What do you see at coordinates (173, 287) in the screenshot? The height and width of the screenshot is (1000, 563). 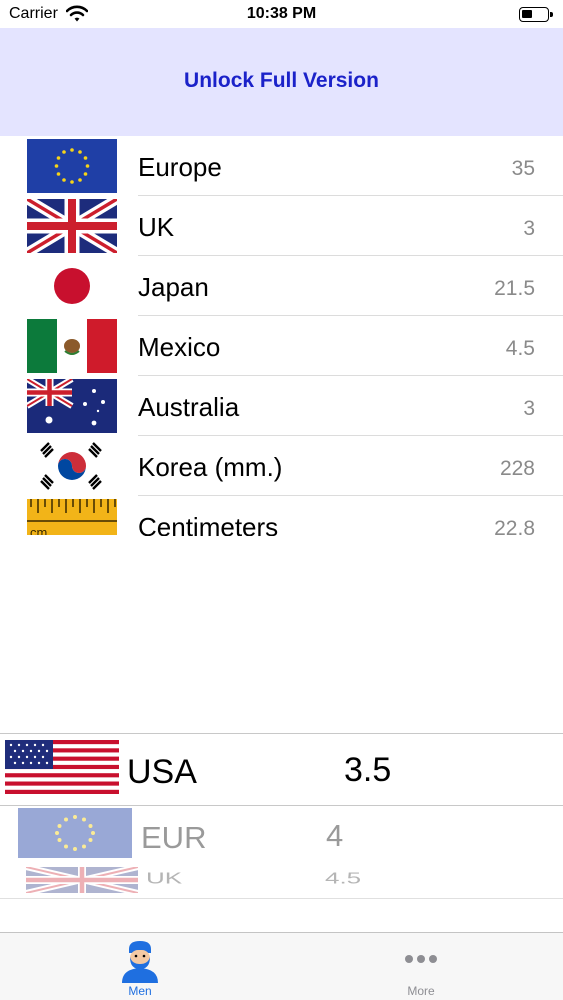 I see `country-name: Japan` at bounding box center [173, 287].